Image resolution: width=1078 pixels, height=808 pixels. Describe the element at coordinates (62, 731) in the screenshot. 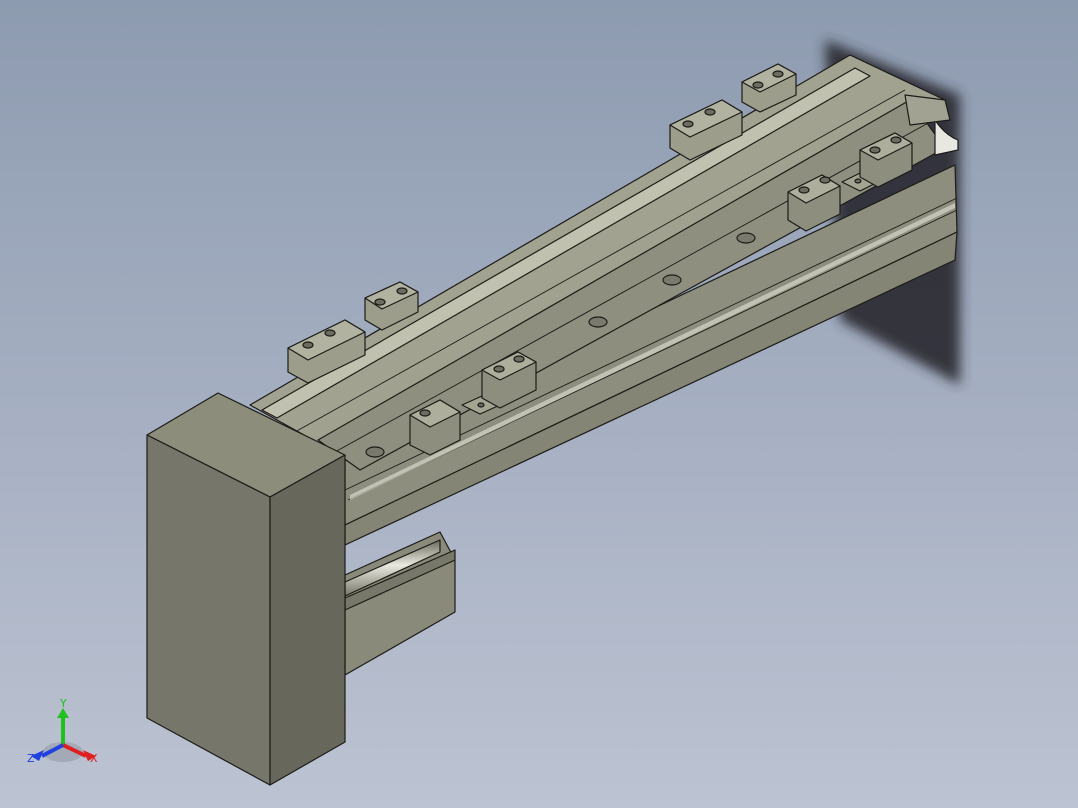

I see `axis-triad: Y X Z` at that location.